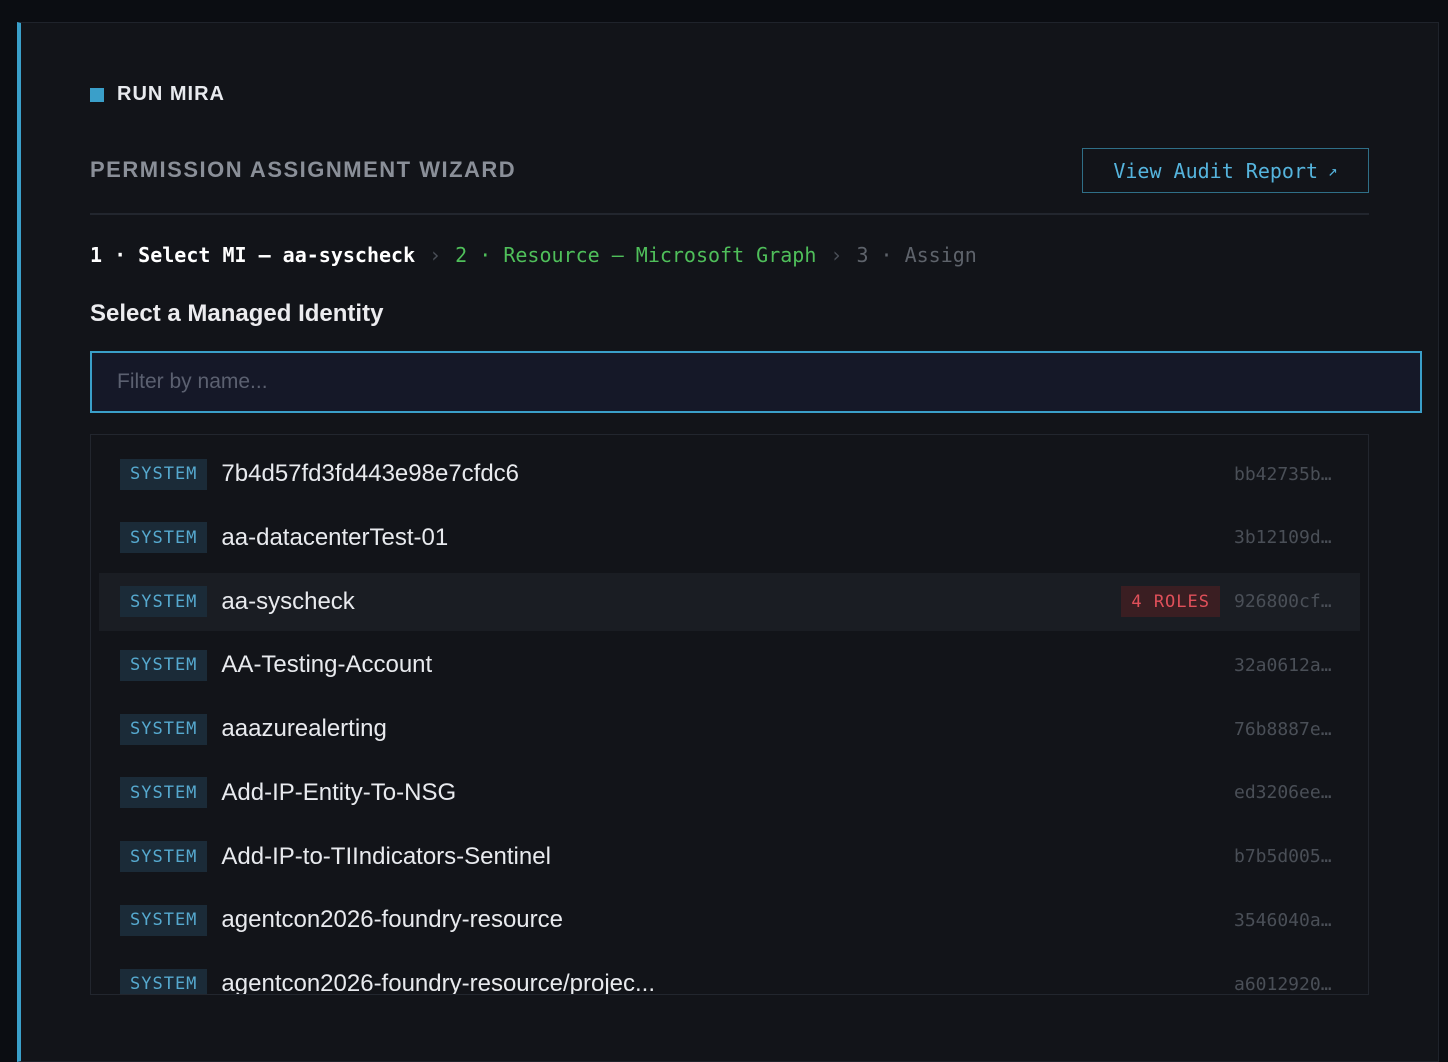  Describe the element at coordinates (392, 920) in the screenshot. I see `identity-name: agentcon2026-foundry-resource` at that location.